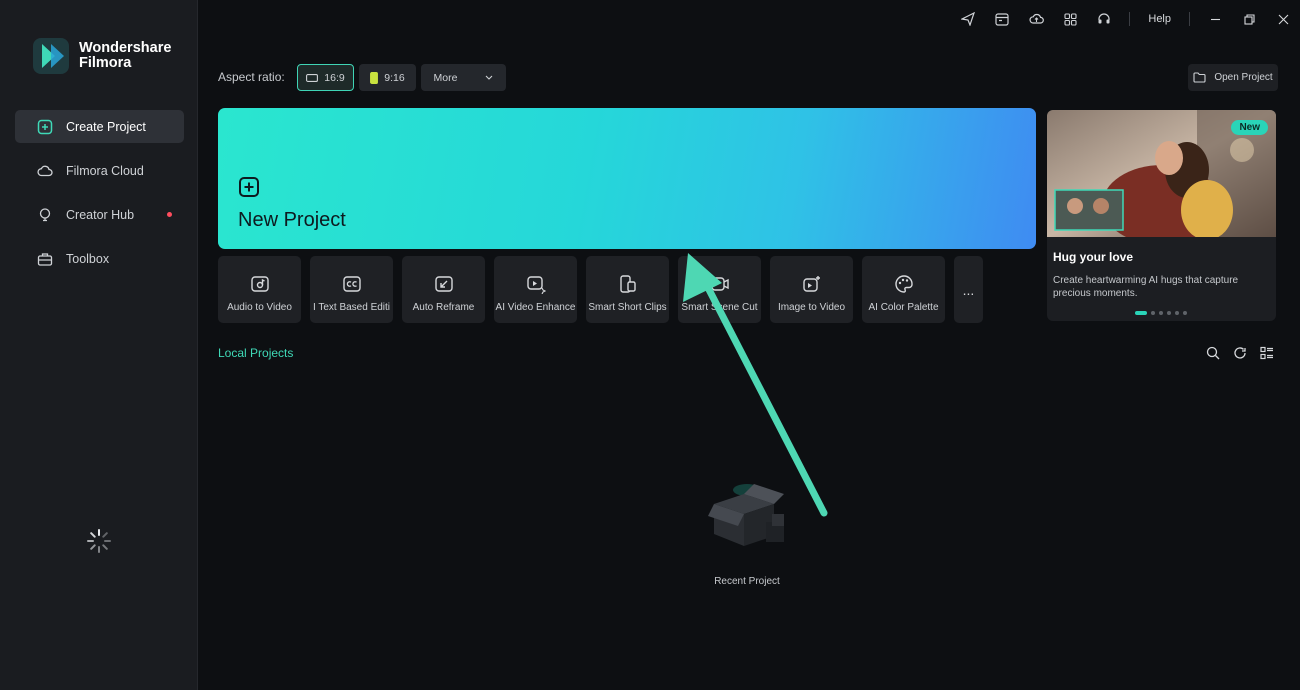 The image size is (1300, 690). I want to click on open-project-button: Open Project, so click(1233, 77).